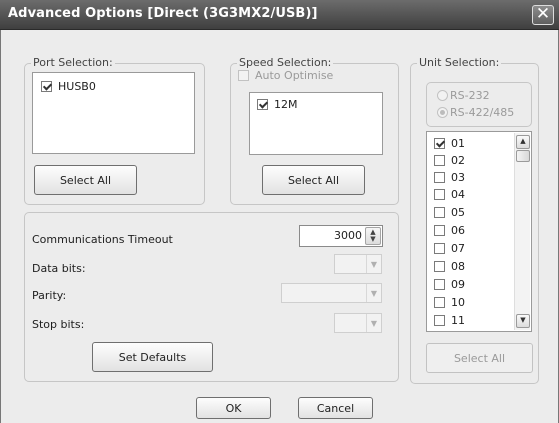  What do you see at coordinates (163, 13) in the screenshot?
I see `window-title: Advanced Options [Direct (3G3MX2/USB)]` at bounding box center [163, 13].